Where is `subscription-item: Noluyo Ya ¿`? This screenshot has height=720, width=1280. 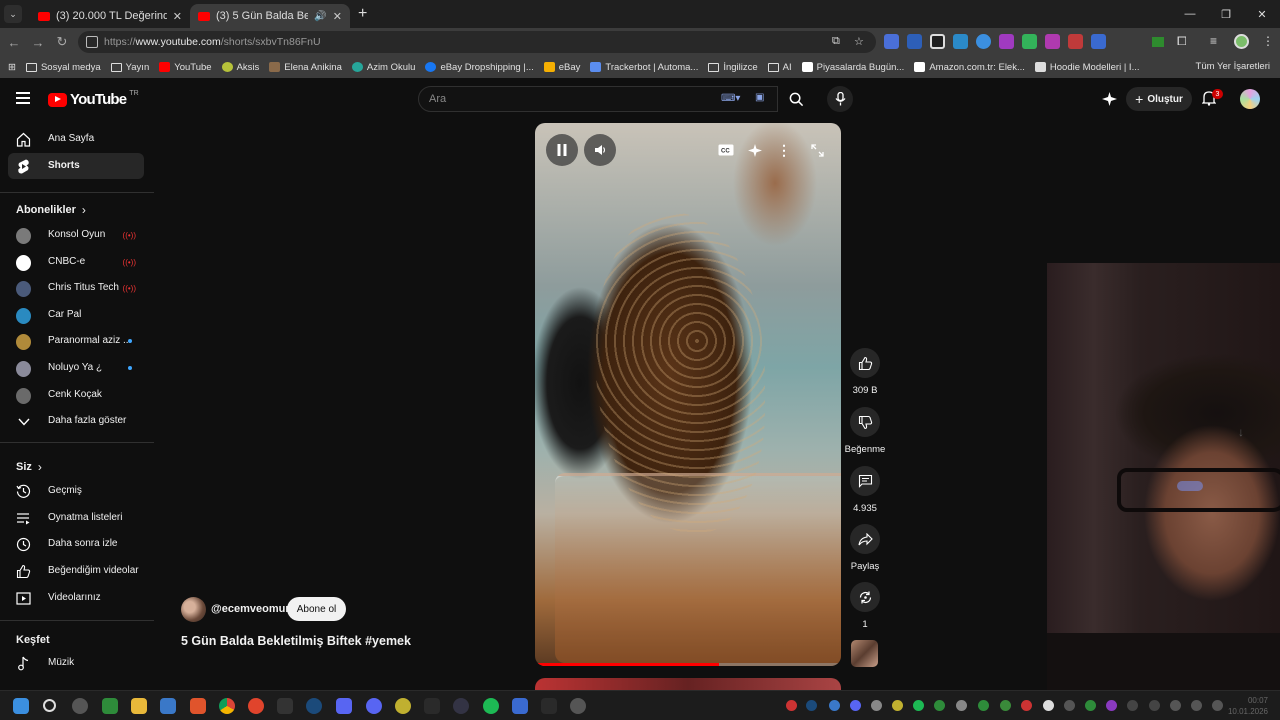
subscription-item: Noluyo Ya ¿ is located at coordinates (76, 368).